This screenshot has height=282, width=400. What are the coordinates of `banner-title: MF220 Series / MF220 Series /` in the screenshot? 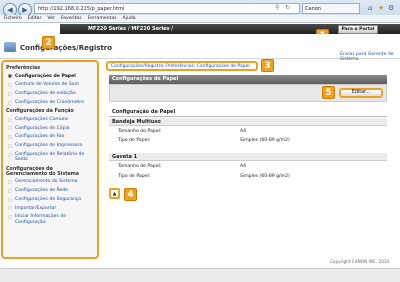 It's located at (131, 29).